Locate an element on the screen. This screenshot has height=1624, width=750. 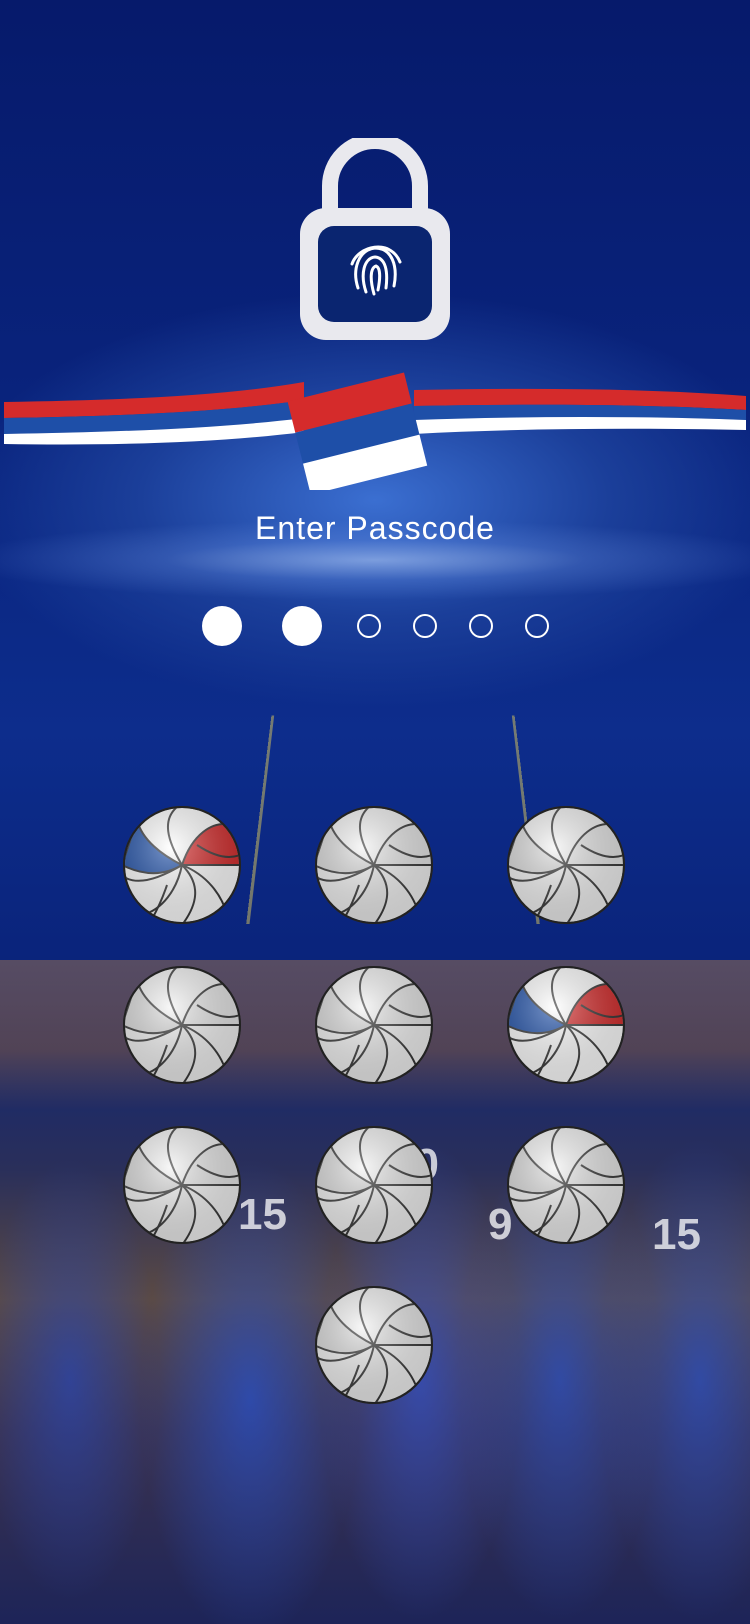
serbian-flag-ribbon is located at coordinates (375, 427).